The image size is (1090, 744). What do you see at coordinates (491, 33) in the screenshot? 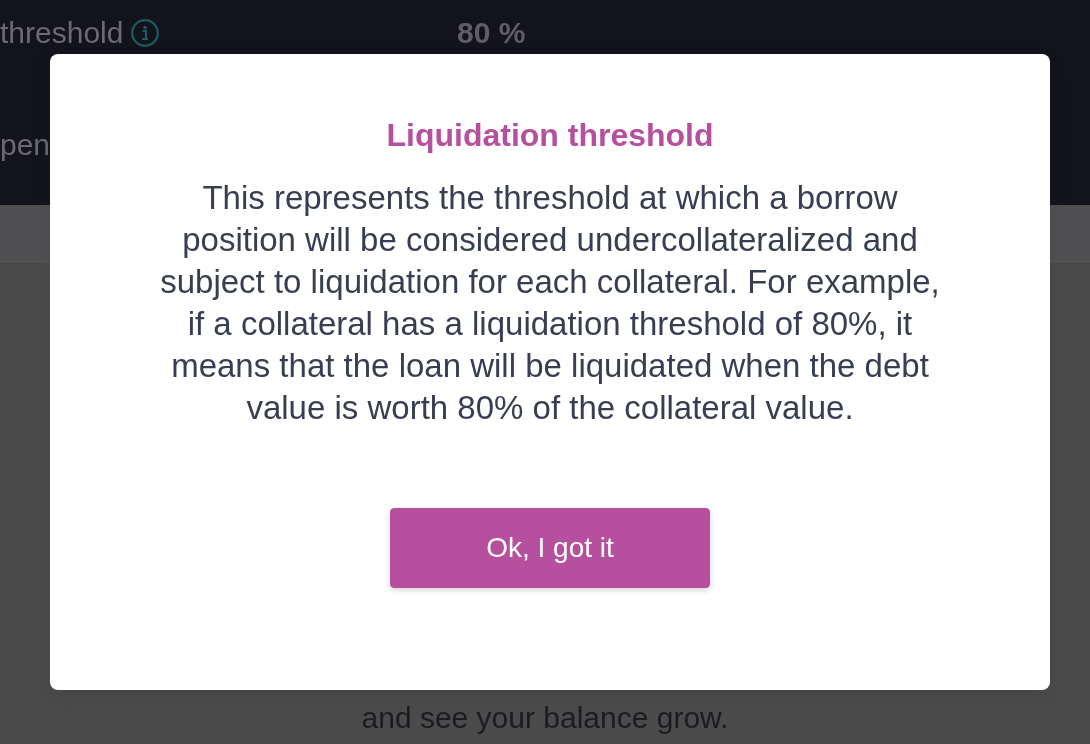
I see `field-value: 80 %` at bounding box center [491, 33].